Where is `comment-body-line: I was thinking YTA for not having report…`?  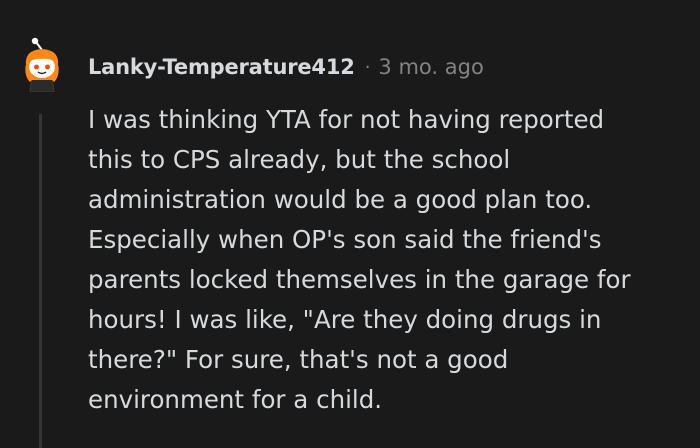
comment-body-line: I was thinking YTA for not having report… is located at coordinates (346, 119).